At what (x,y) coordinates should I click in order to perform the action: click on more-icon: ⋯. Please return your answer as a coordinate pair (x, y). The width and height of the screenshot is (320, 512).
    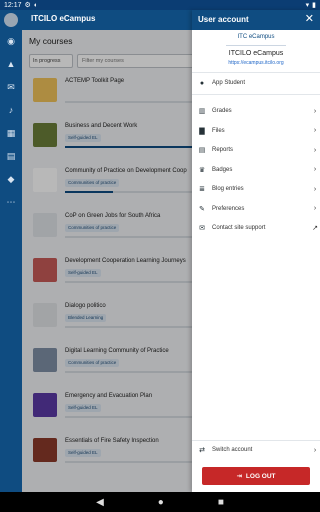
    Looking at the image, I should click on (11, 202).